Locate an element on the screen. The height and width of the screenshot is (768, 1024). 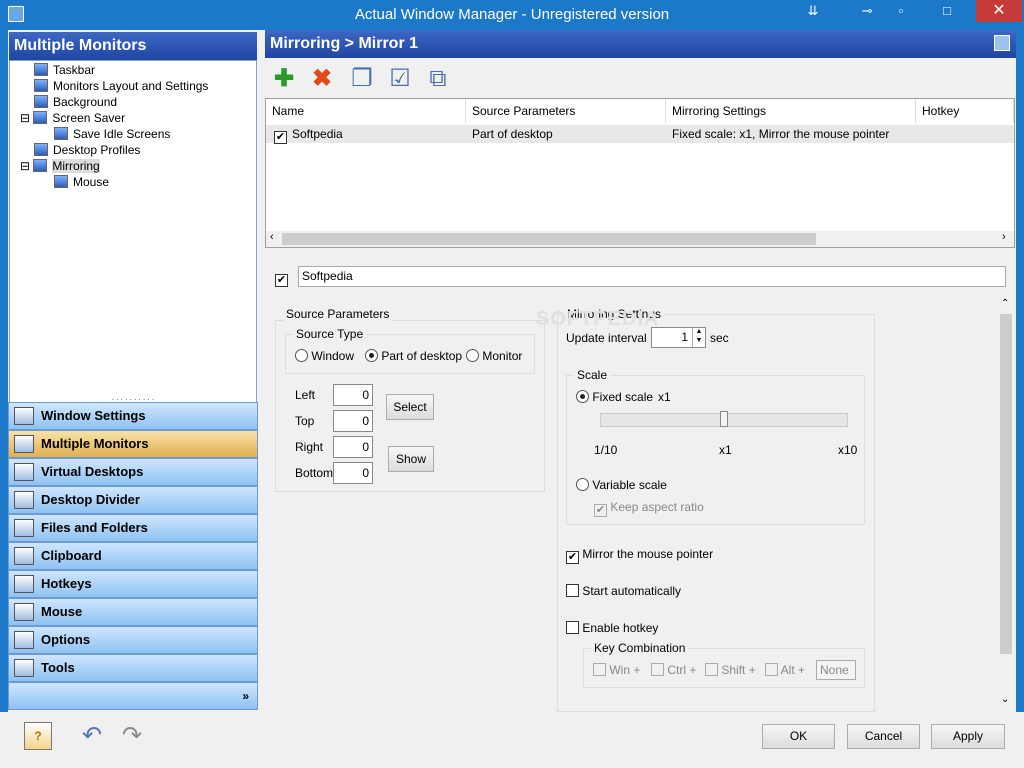
folder-icon is located at coordinates (24, 528).